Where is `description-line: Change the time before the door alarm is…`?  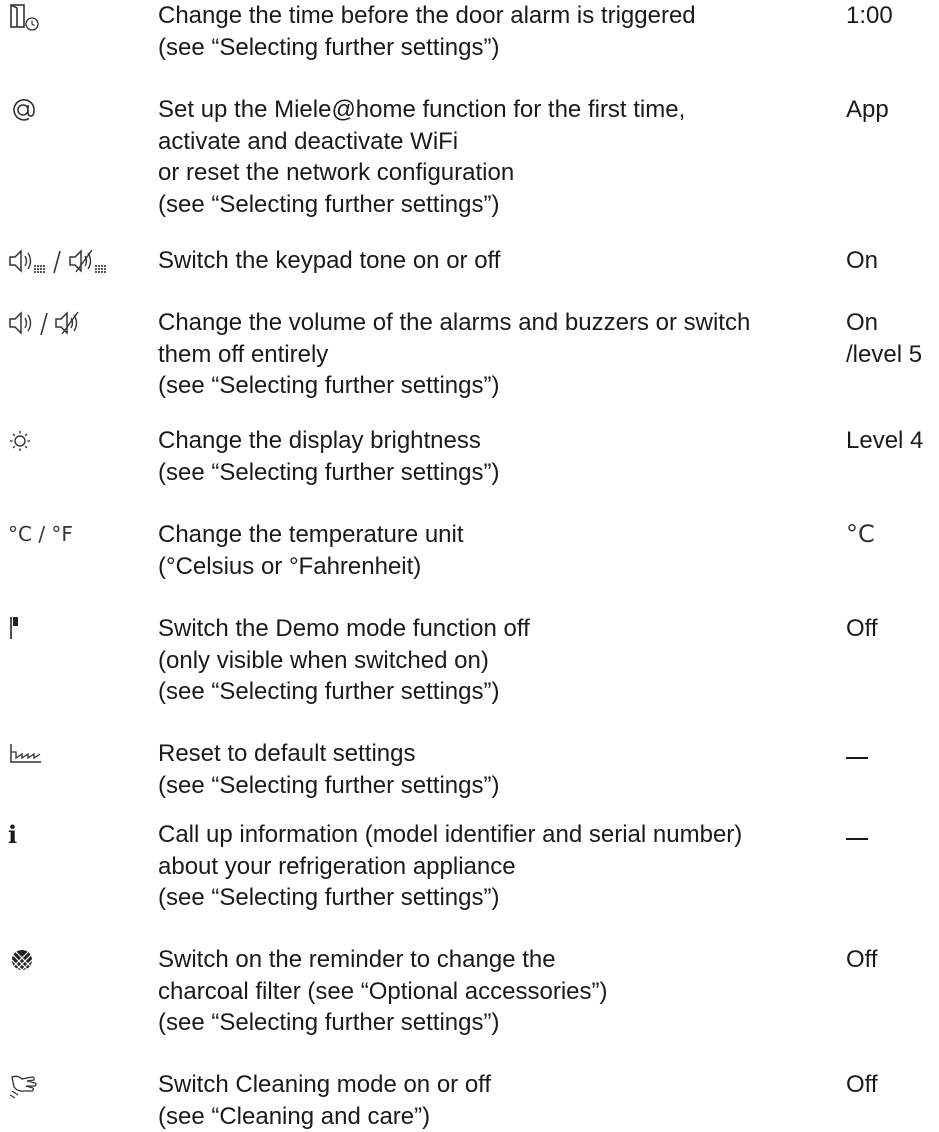 description-line: Change the time before the door alarm is… is located at coordinates (488, 16).